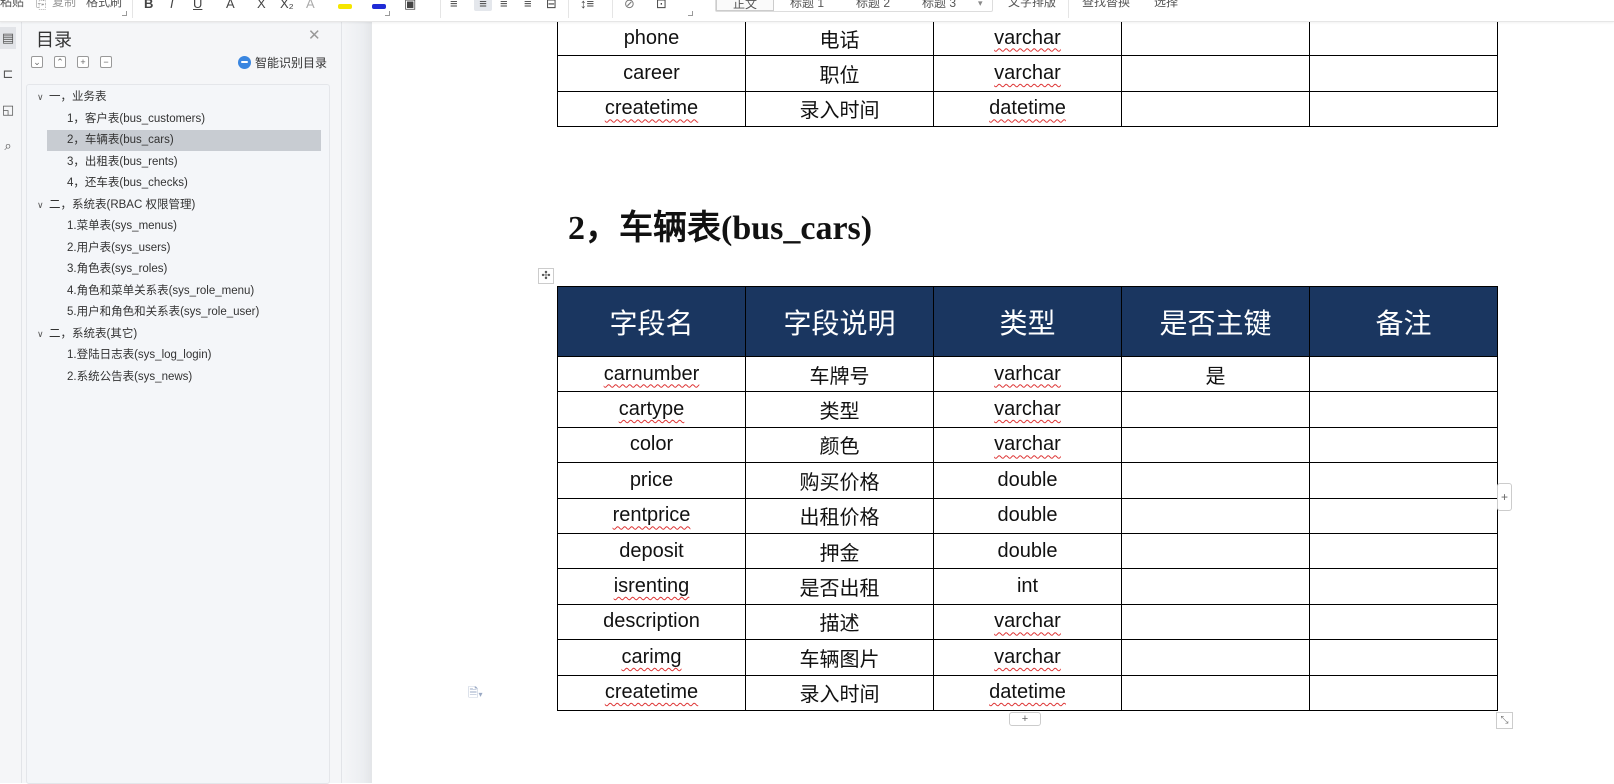 This screenshot has width=1614, height=784. I want to click on justify-icon: ≡, so click(528, 5).